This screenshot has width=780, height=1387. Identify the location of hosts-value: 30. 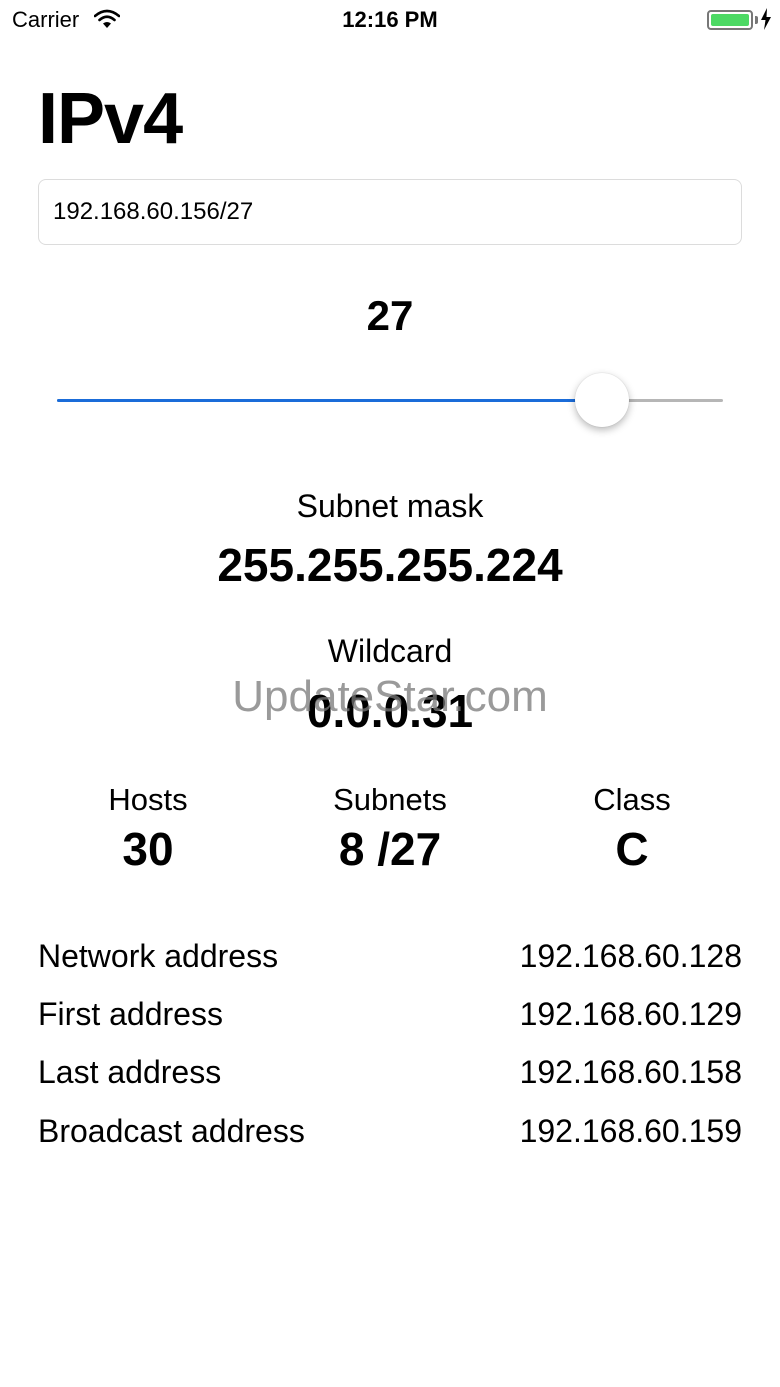
(148, 849).